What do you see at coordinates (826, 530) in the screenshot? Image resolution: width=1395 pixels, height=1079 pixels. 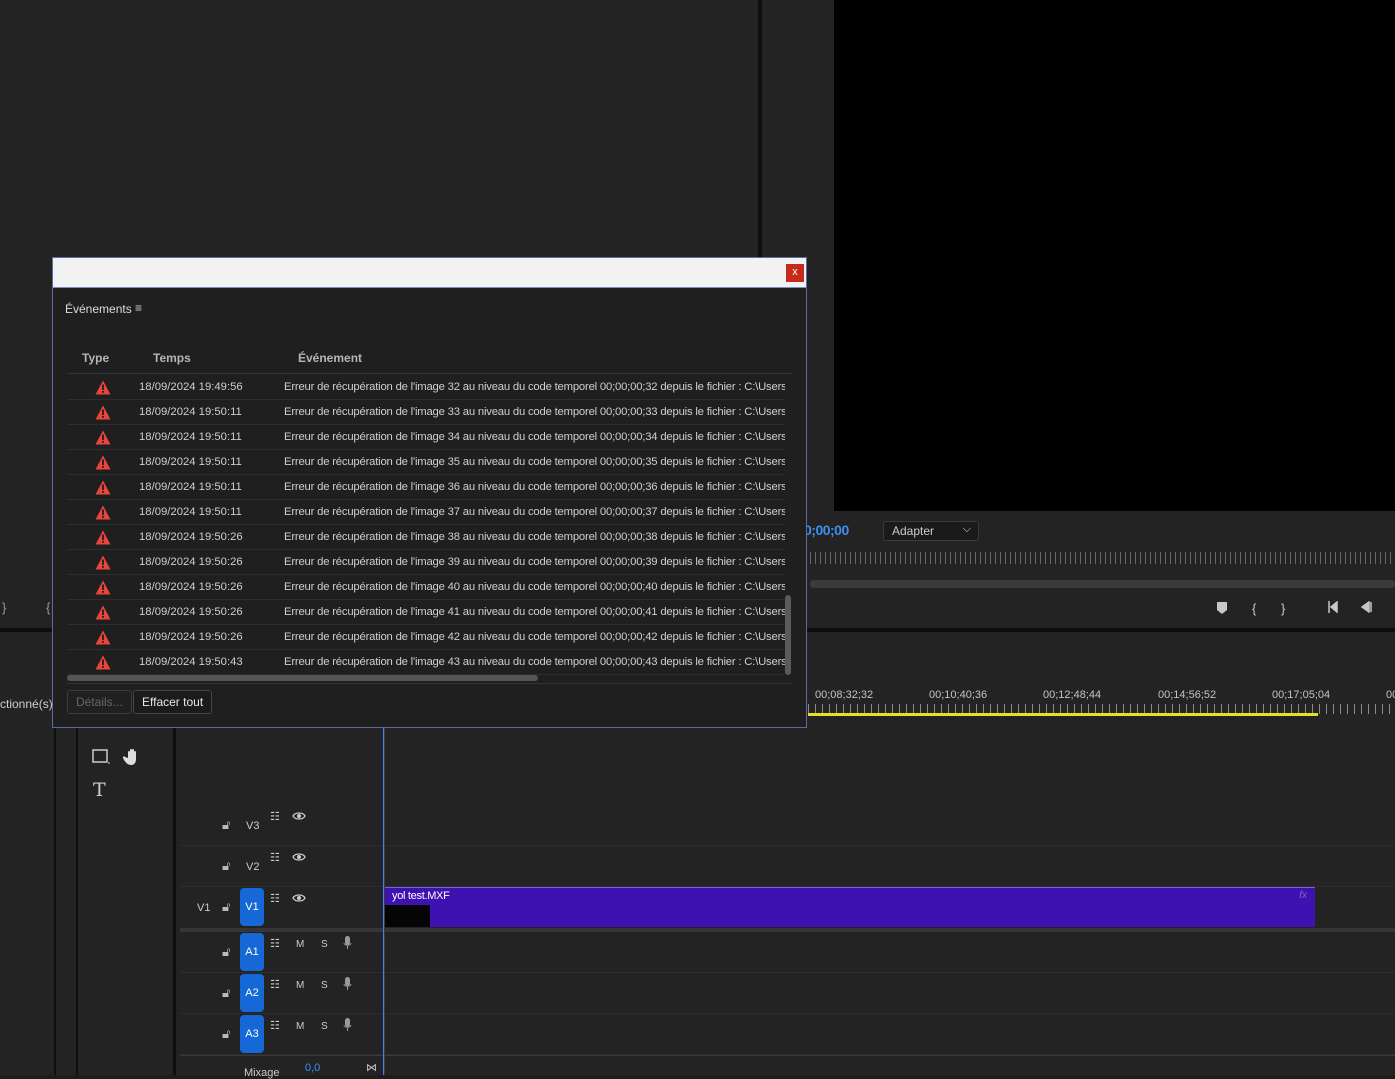 I see `playhead-timecode: 0;00;00` at bounding box center [826, 530].